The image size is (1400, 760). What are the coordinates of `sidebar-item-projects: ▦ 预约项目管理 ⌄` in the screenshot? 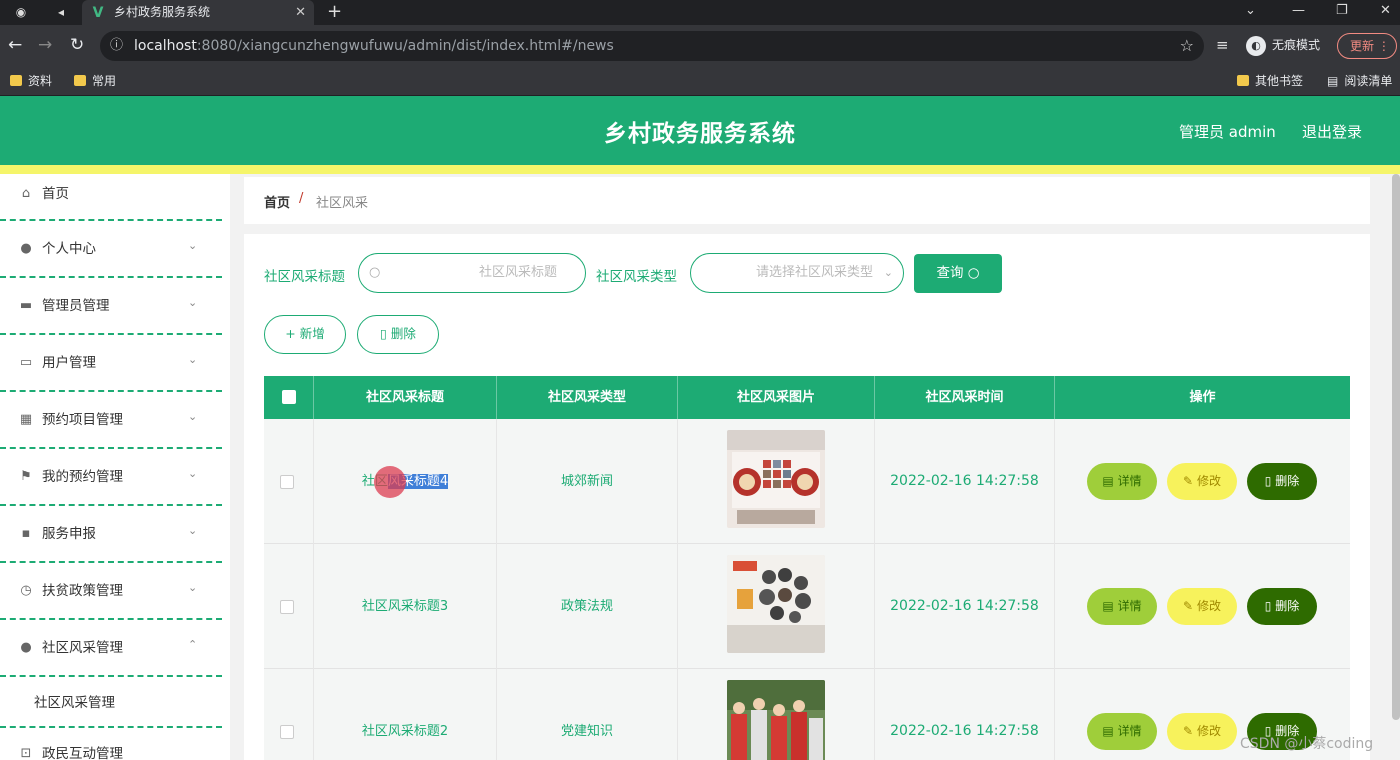 It's located at (111, 420).